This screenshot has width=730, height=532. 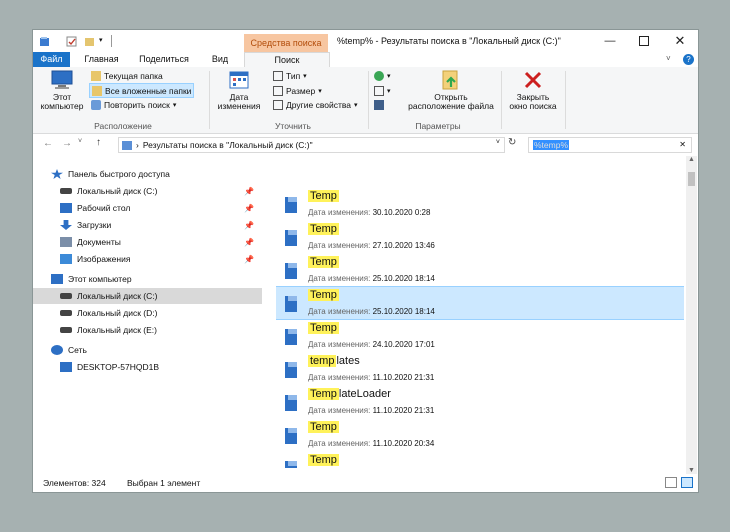 I want to click on up-arrow-icon: ↑, so click(x=98, y=142).